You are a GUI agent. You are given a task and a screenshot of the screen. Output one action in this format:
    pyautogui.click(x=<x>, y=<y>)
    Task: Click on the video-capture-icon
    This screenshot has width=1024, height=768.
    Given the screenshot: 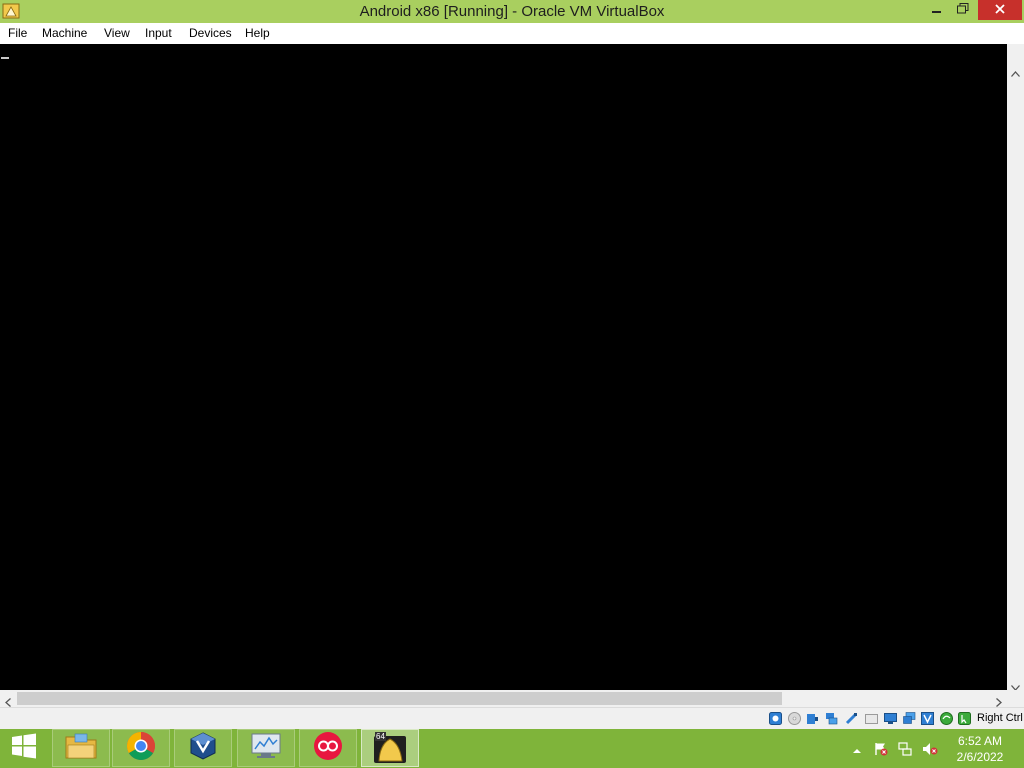 What is the action you would take?
    pyautogui.click(x=909, y=718)
    